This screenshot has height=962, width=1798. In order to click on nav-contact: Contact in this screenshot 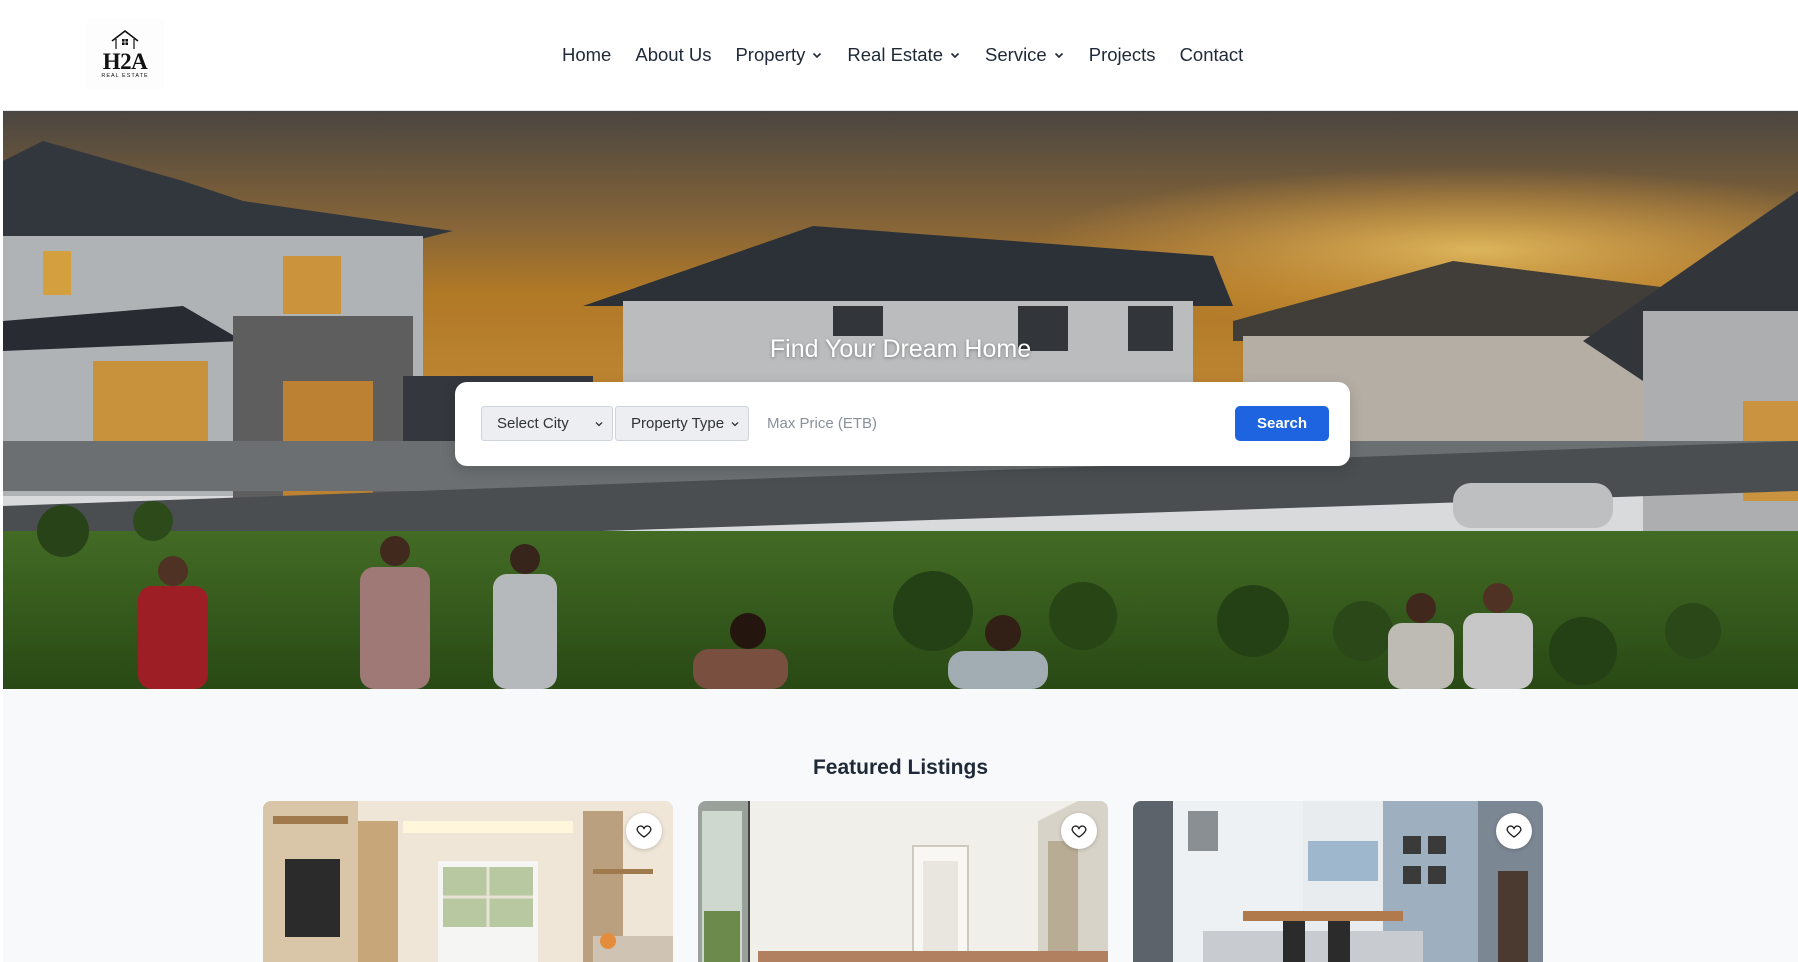, I will do `click(1212, 55)`.